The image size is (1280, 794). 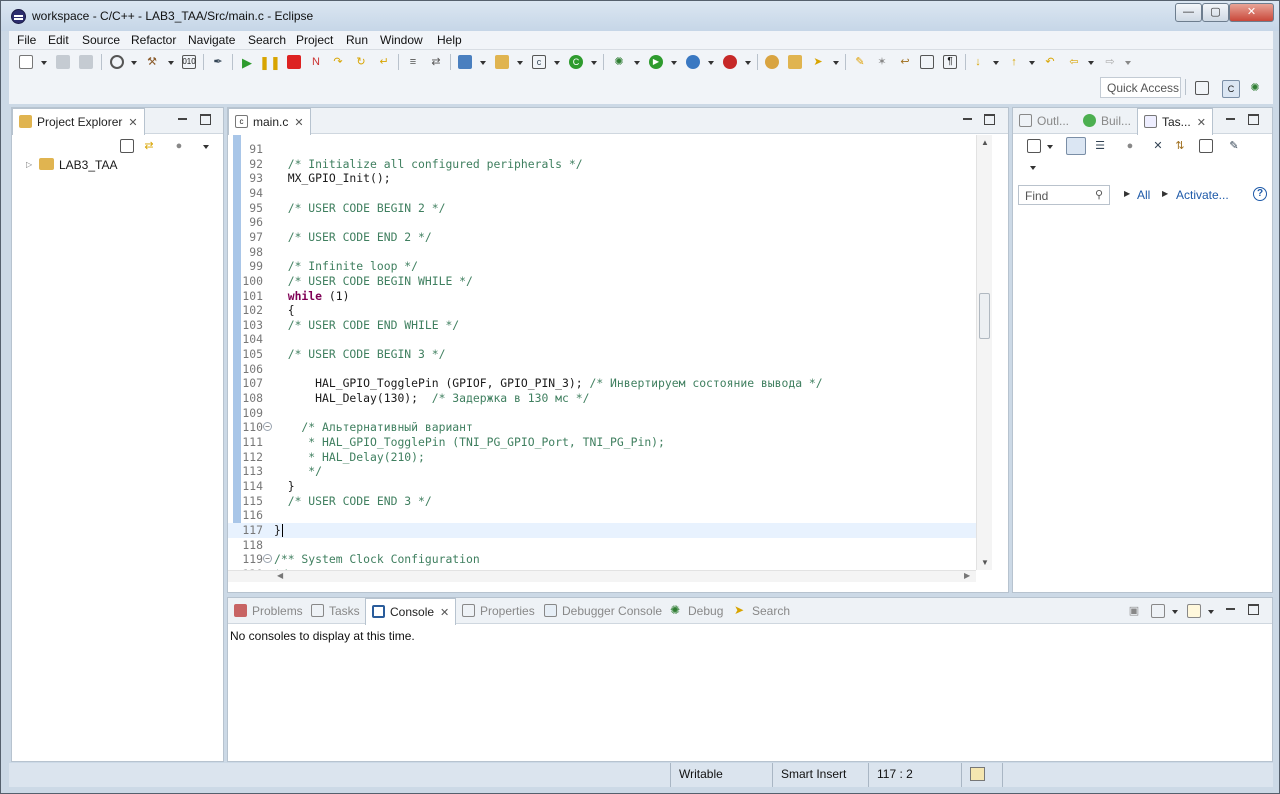 I want to click on open-element-icon, so click(x=795, y=62).